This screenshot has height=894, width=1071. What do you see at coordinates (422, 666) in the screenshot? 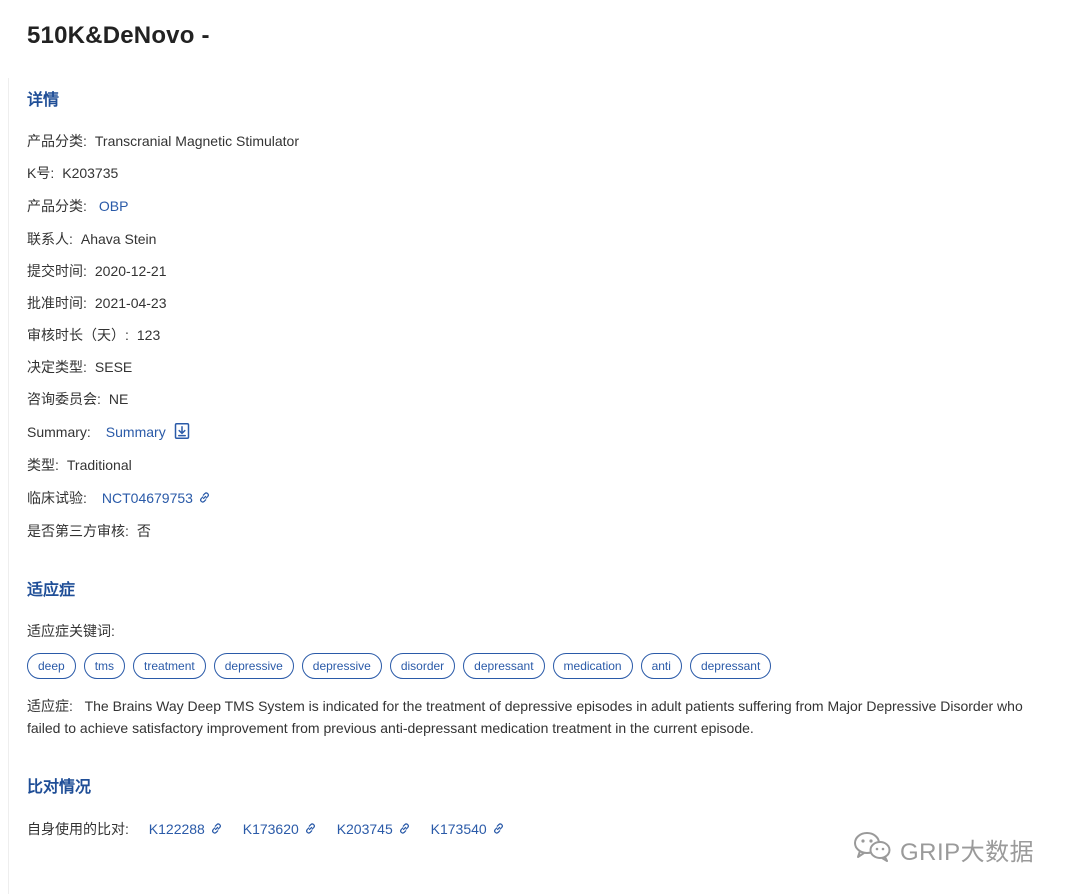
I see `keyword-tag: disorder` at bounding box center [422, 666].